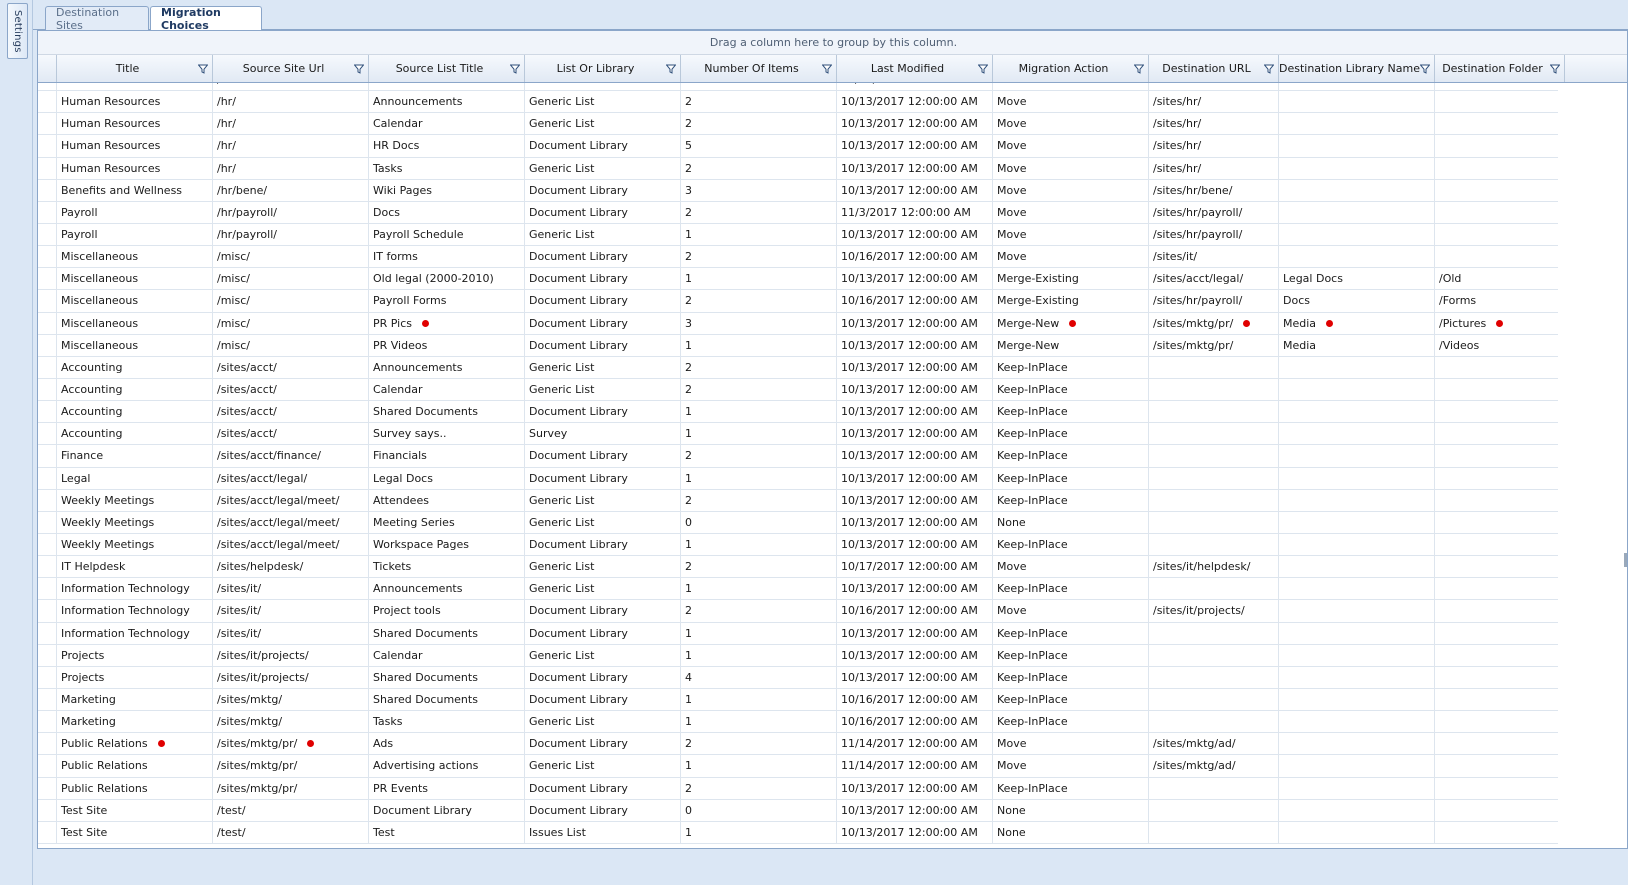 This screenshot has width=1628, height=885. Describe the element at coordinates (447, 345) in the screenshot. I see `cell-source-list-title: PR Videos` at that location.